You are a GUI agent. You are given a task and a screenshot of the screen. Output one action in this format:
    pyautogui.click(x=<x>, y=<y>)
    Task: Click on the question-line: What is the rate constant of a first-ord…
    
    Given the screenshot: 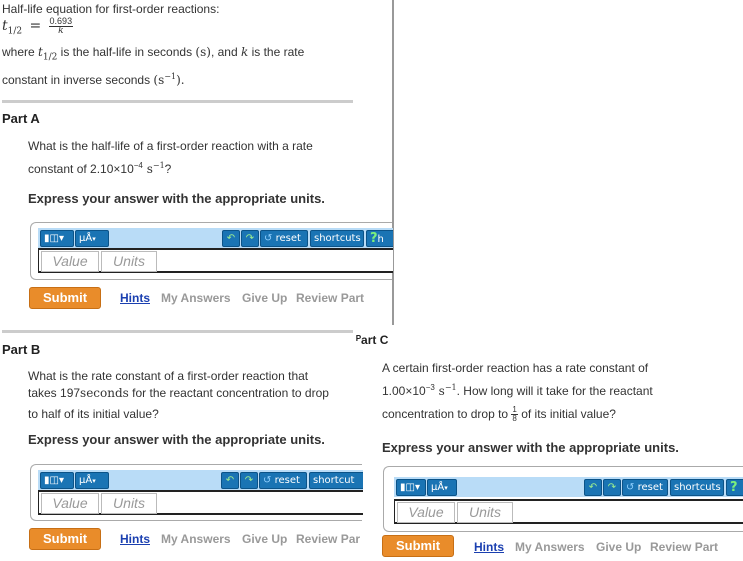 What is the action you would take?
    pyautogui.click(x=168, y=376)
    